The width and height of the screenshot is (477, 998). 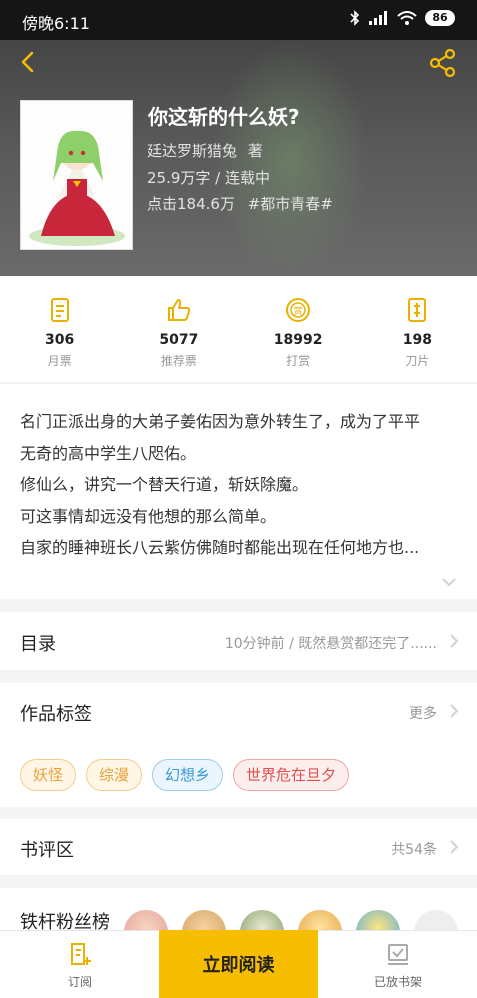 I want to click on status-bar: 傍晚6:11 86, so click(x=238, y=20).